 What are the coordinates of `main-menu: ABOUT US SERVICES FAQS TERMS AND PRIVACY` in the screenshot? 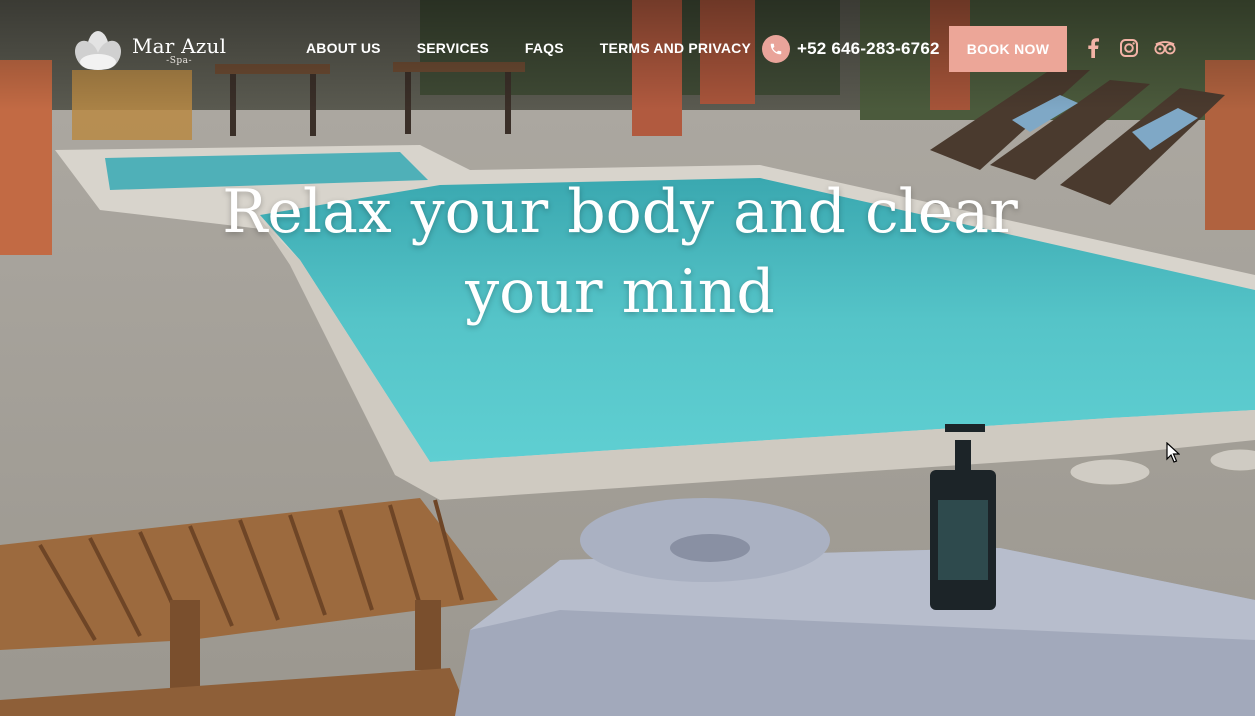 It's located at (528, 48).